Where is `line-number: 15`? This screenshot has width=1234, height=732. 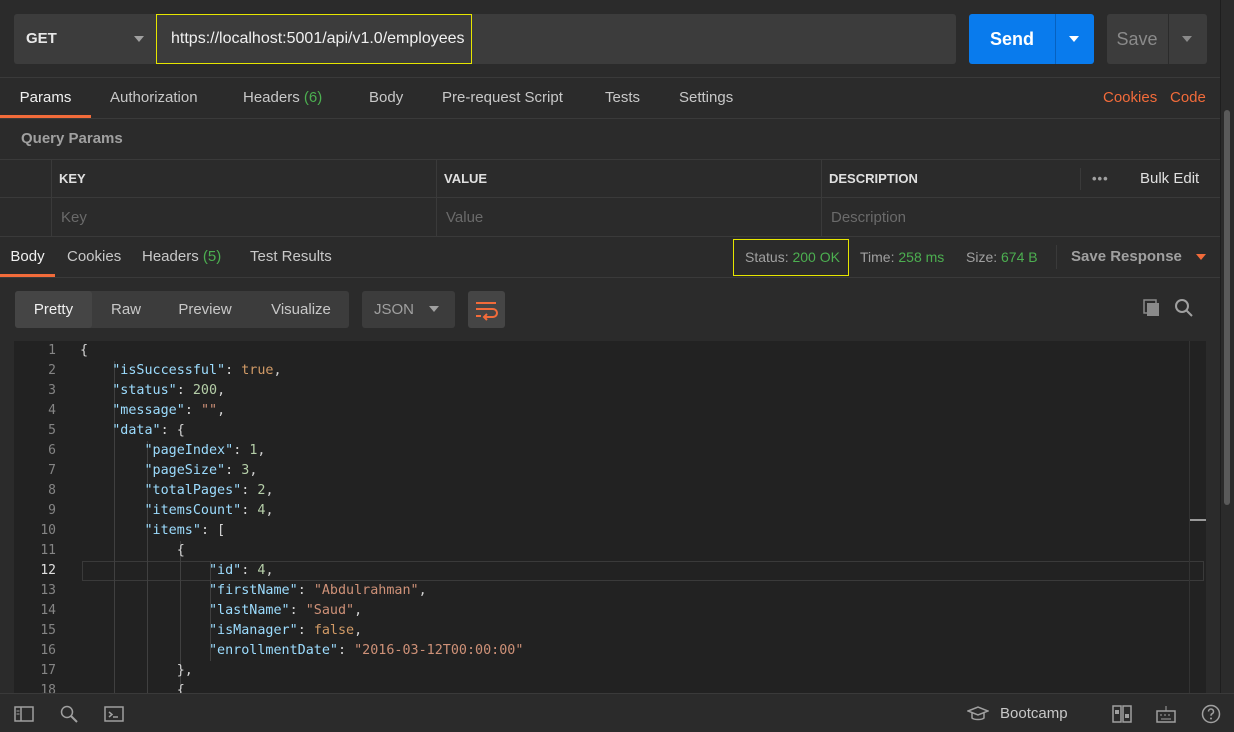
line-number: 15 is located at coordinates (48, 630).